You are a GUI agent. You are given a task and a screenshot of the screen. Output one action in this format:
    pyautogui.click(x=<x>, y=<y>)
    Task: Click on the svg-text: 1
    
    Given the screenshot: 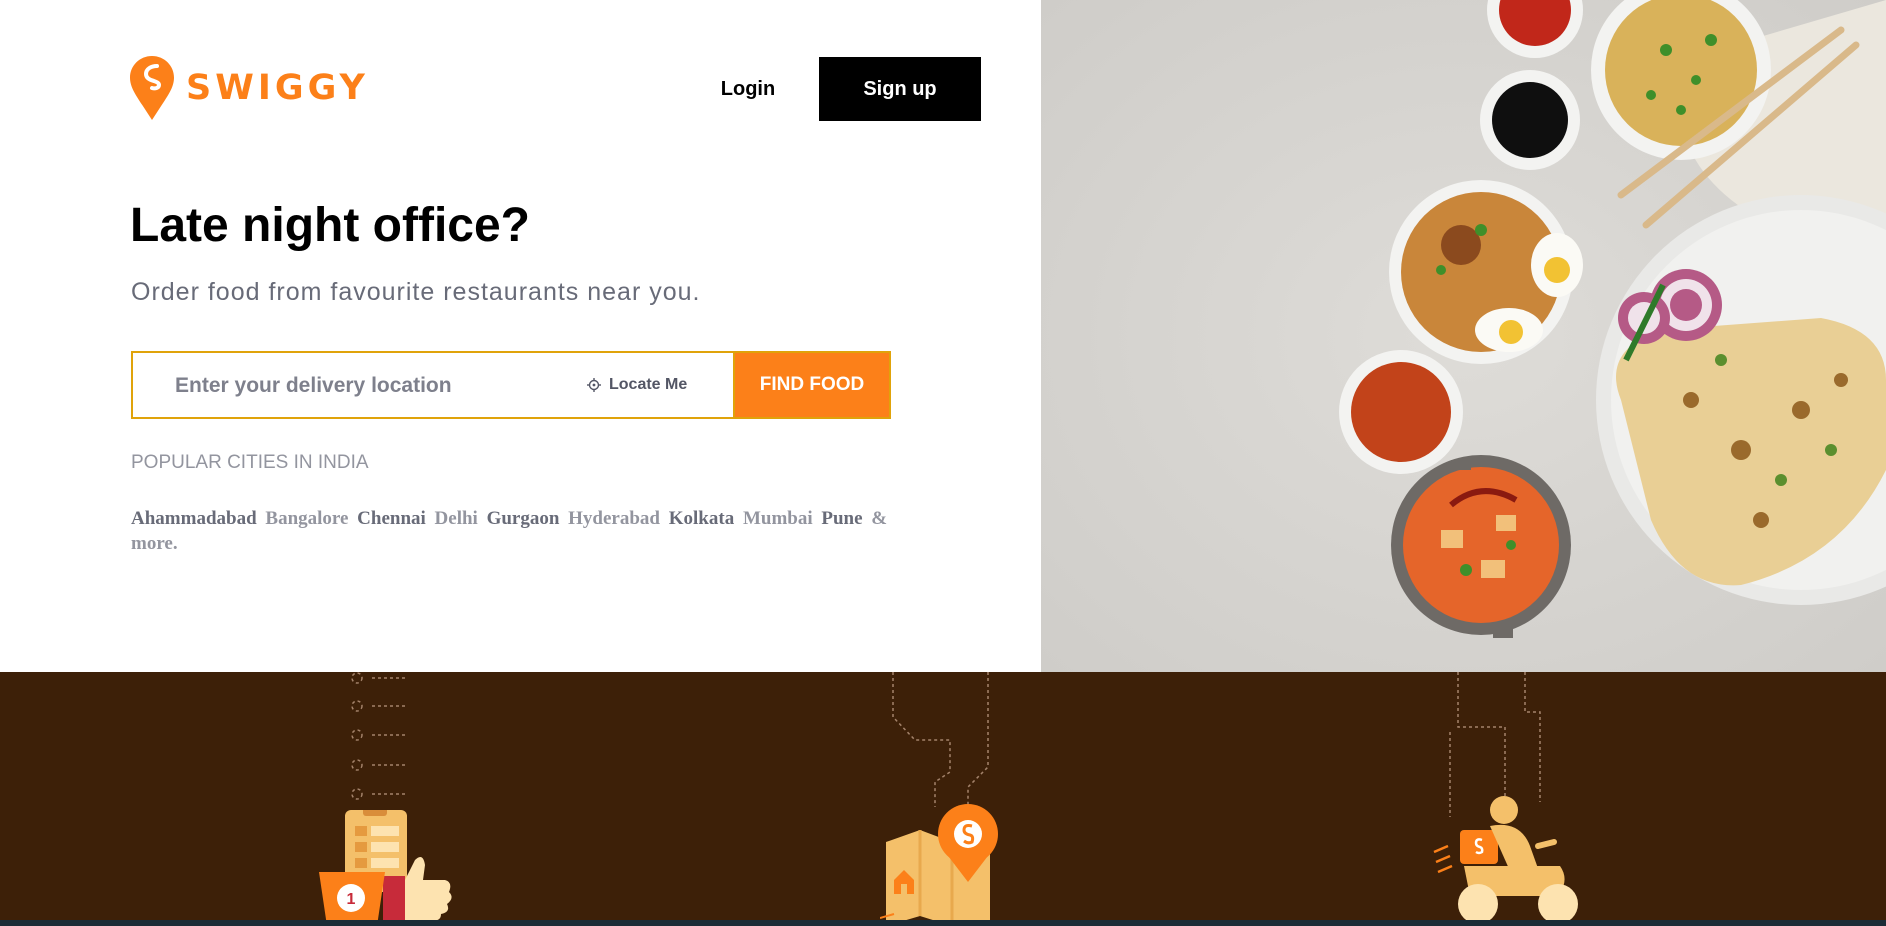 What is the action you would take?
    pyautogui.click(x=351, y=899)
    